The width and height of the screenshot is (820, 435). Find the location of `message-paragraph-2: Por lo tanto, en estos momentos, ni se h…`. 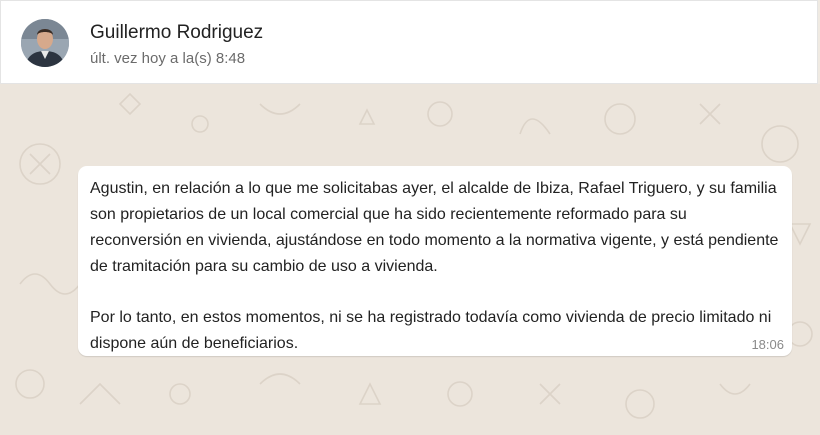

message-paragraph-2: Por lo tanto, en estos momentos, ni se h… is located at coordinates (431, 330).